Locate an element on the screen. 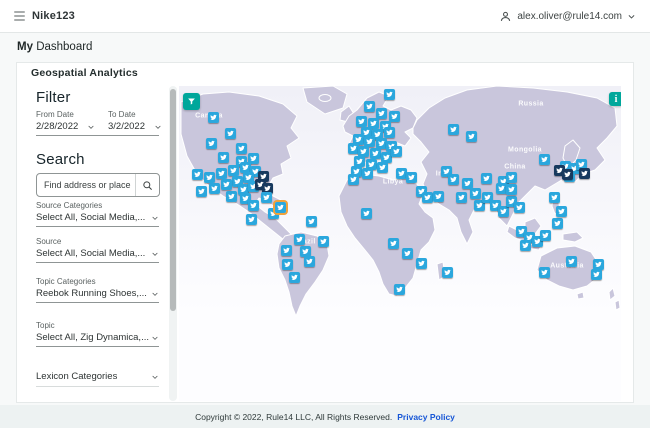  funnel-icon is located at coordinates (191, 101).